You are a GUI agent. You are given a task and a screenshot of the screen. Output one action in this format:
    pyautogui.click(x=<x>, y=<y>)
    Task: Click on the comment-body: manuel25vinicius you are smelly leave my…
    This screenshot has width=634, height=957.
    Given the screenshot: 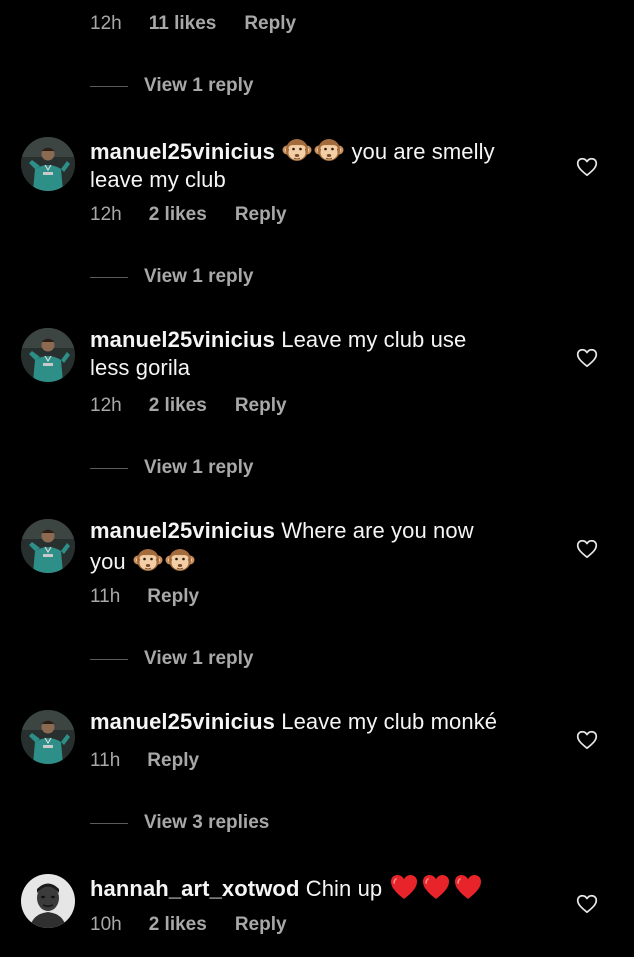 What is the action you would take?
    pyautogui.click(x=320, y=164)
    